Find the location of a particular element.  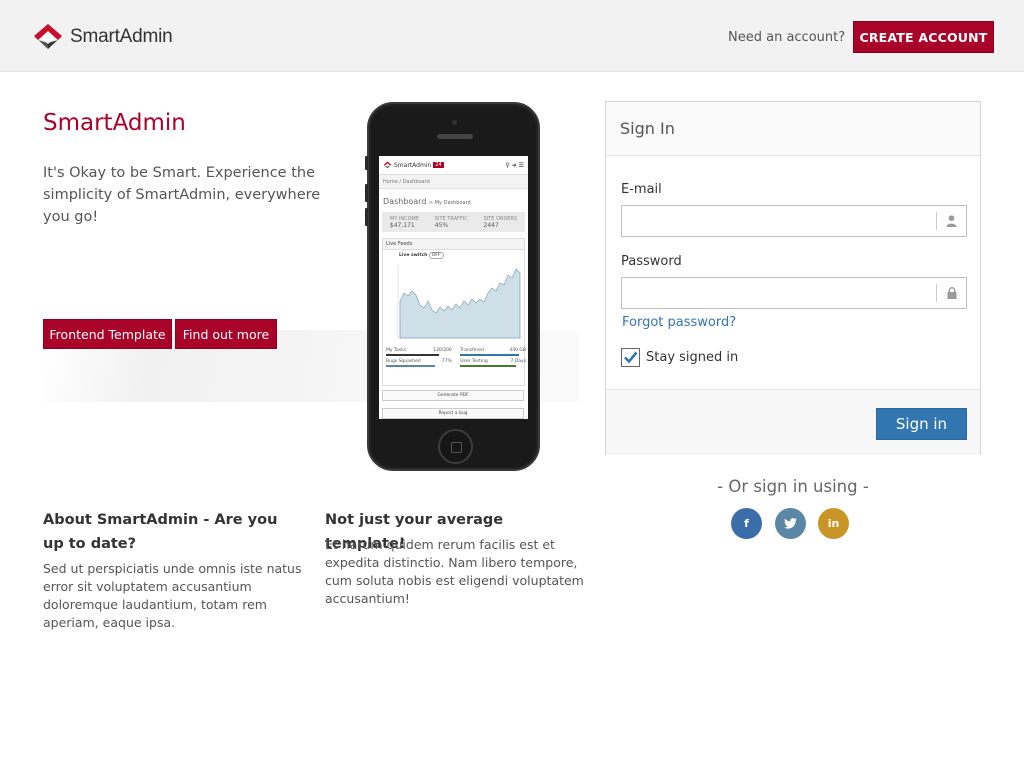

phone-camera is located at coordinates (454, 122).